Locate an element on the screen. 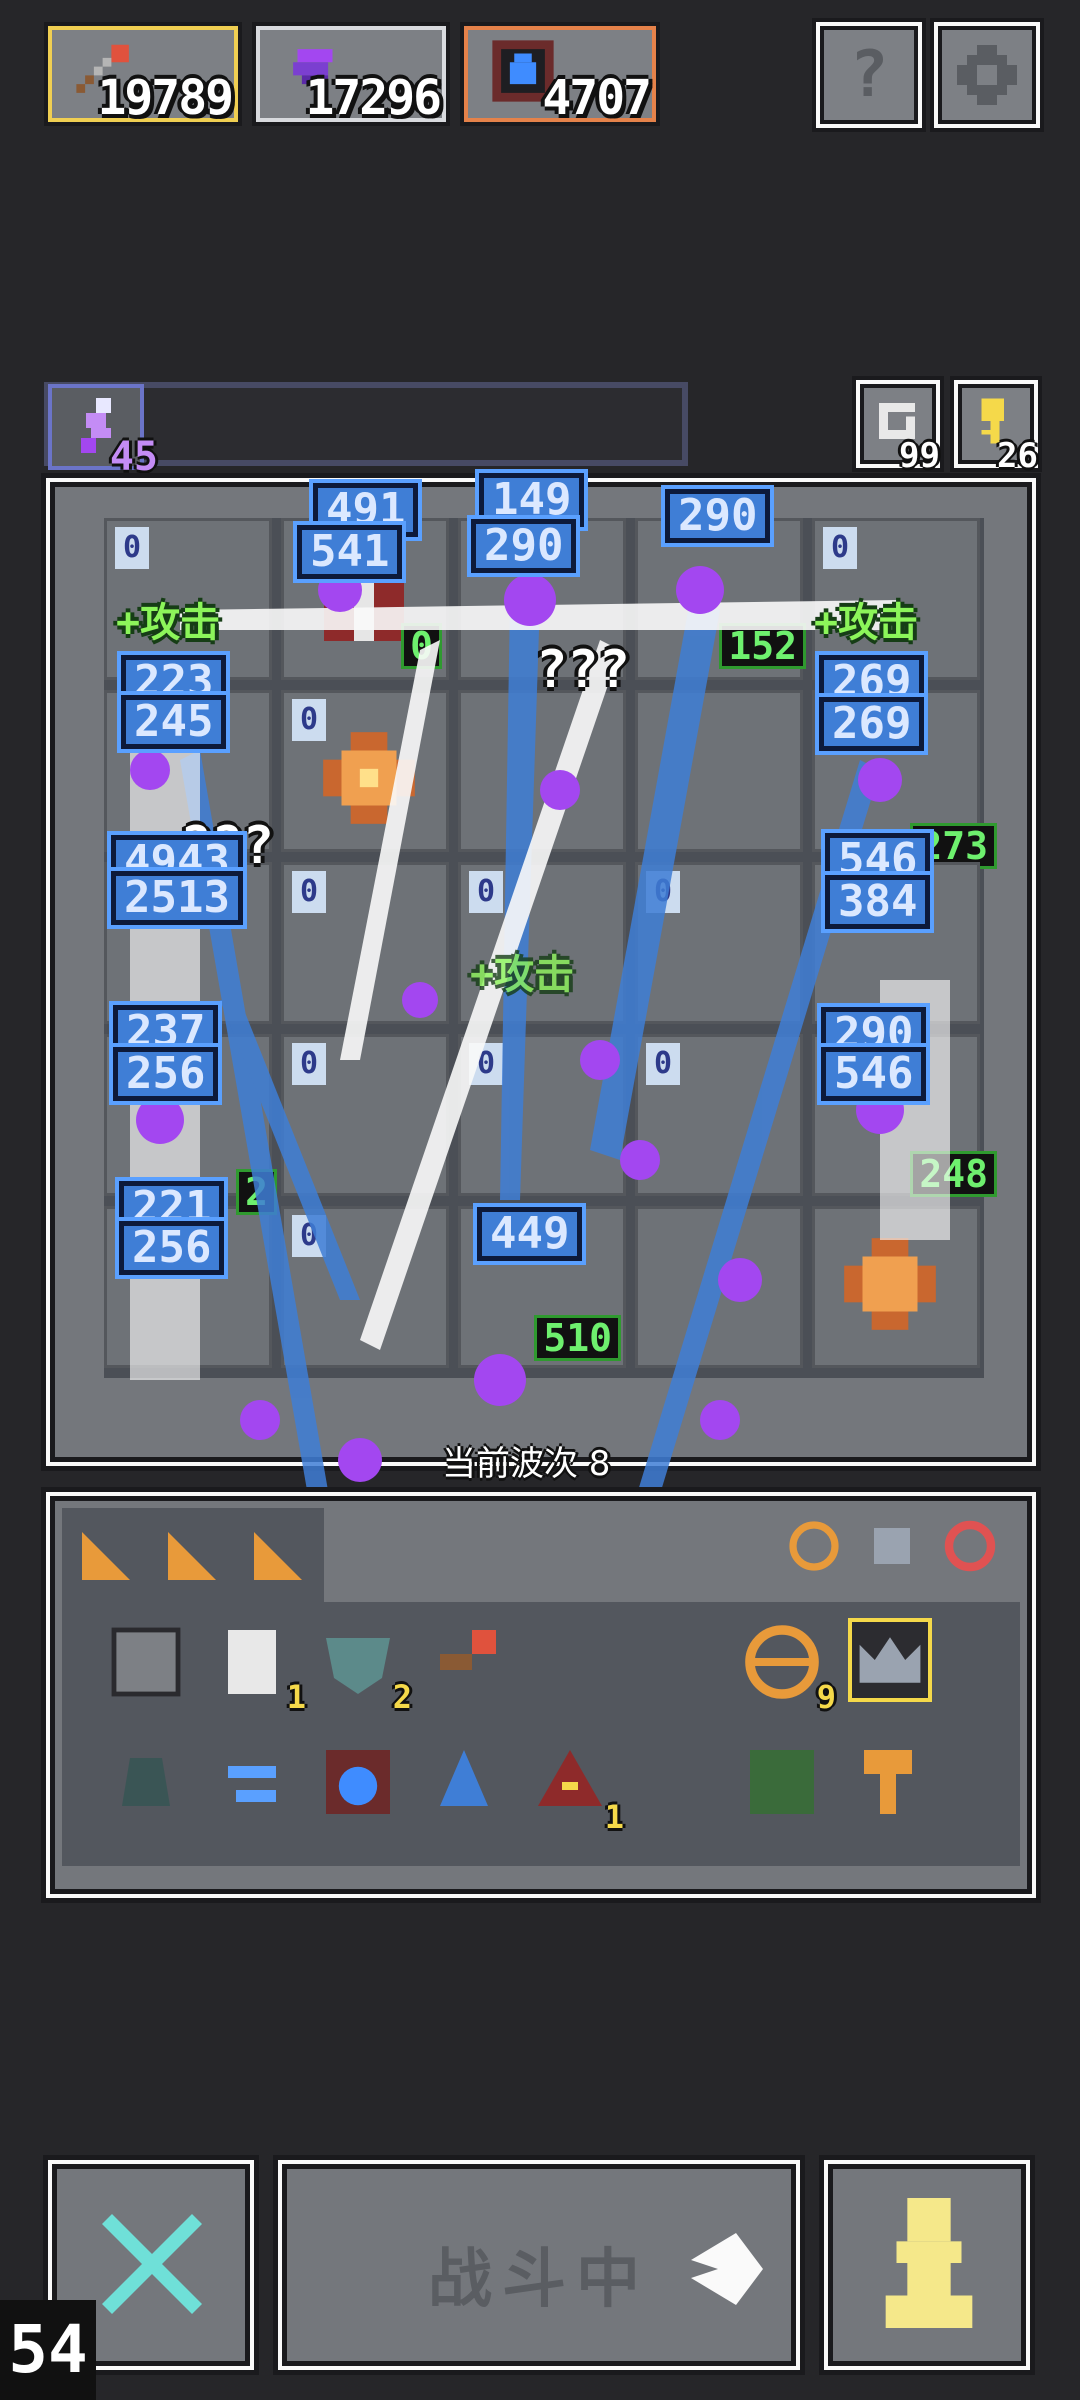 The height and width of the screenshot is (2400, 1080). inventory-tabs is located at coordinates (193, 1555).